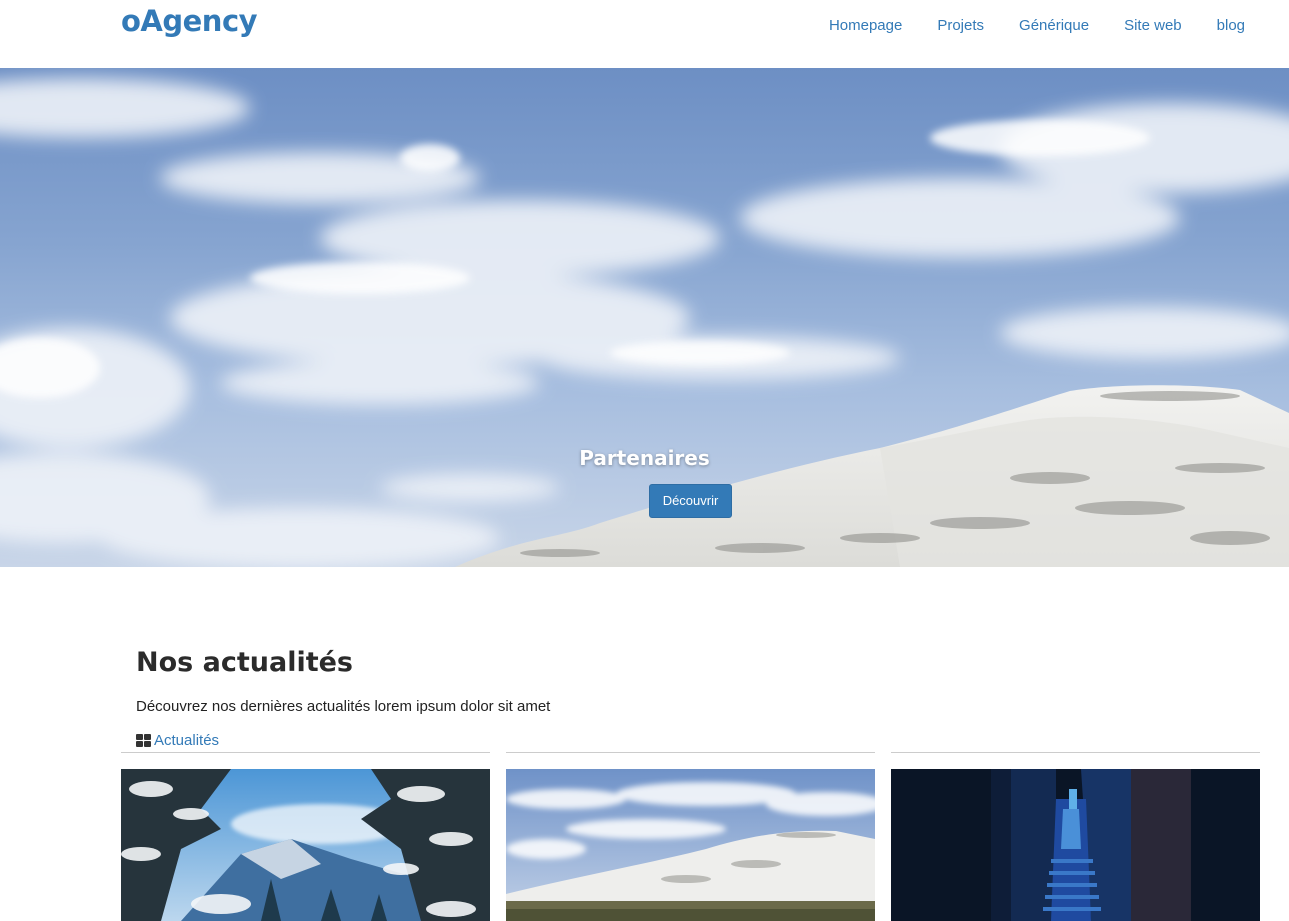 The height and width of the screenshot is (921, 1289). What do you see at coordinates (865, 26) in the screenshot?
I see `nav-item-homepage: Homepage` at bounding box center [865, 26].